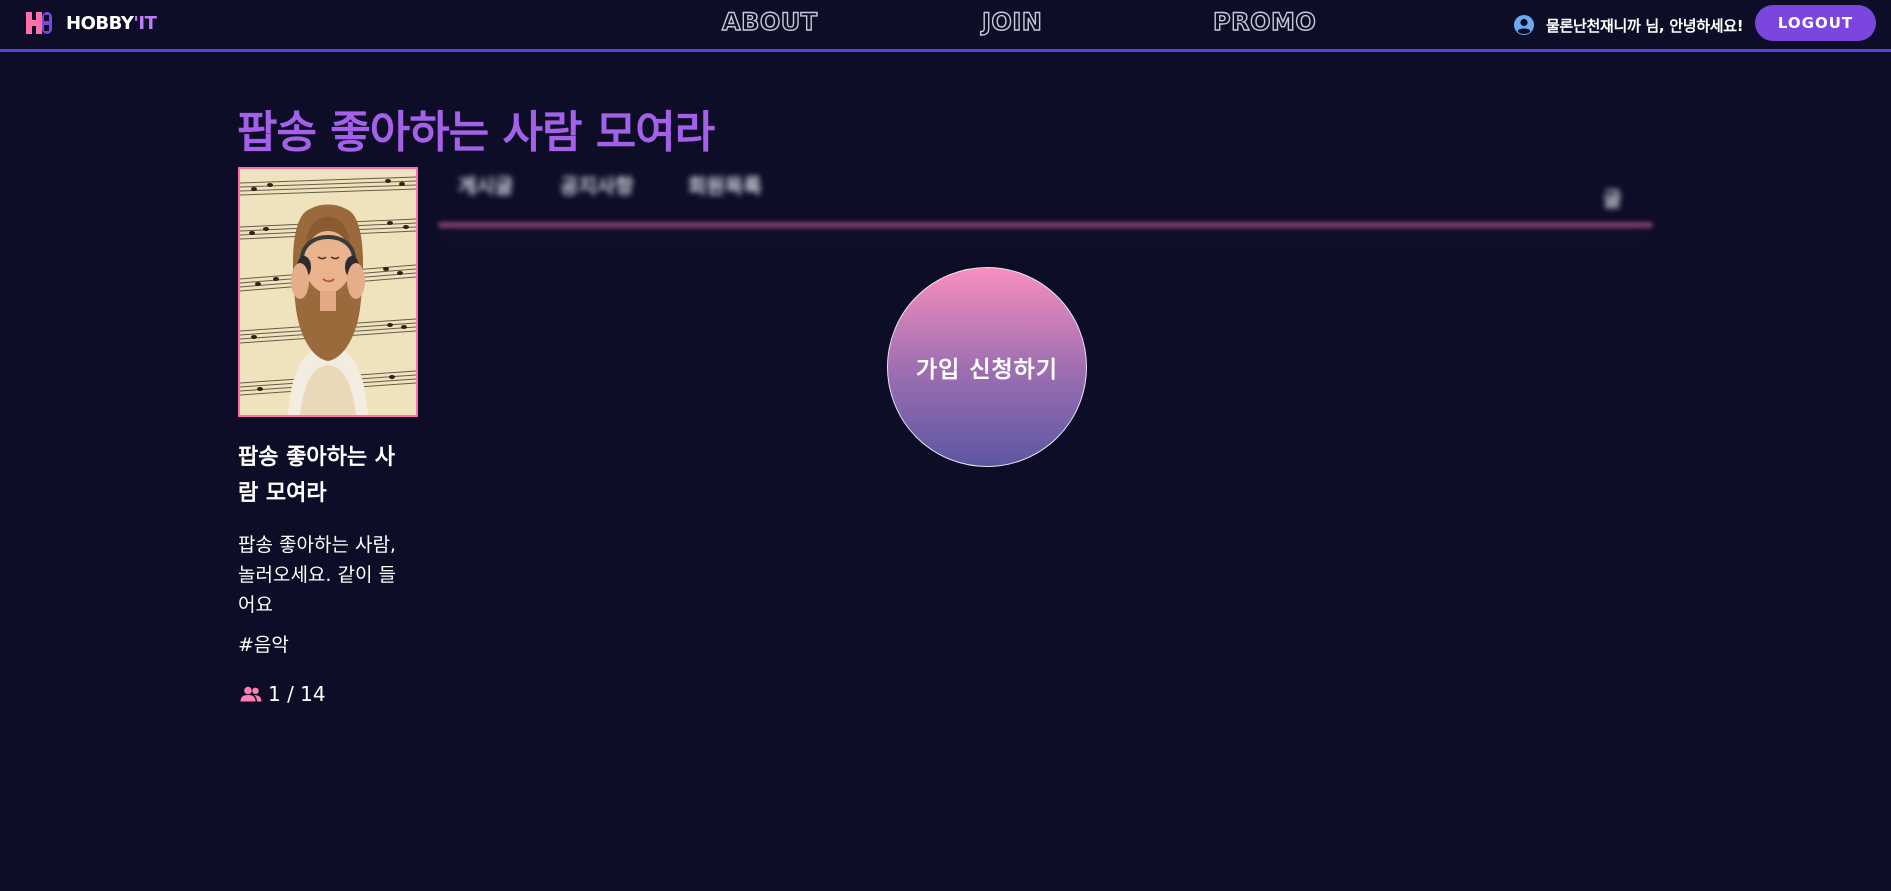 Image resolution: width=1891 pixels, height=891 pixels. Describe the element at coordinates (476, 132) in the screenshot. I see `page-title: 팝송 좋아하는 사람 모여라` at that location.